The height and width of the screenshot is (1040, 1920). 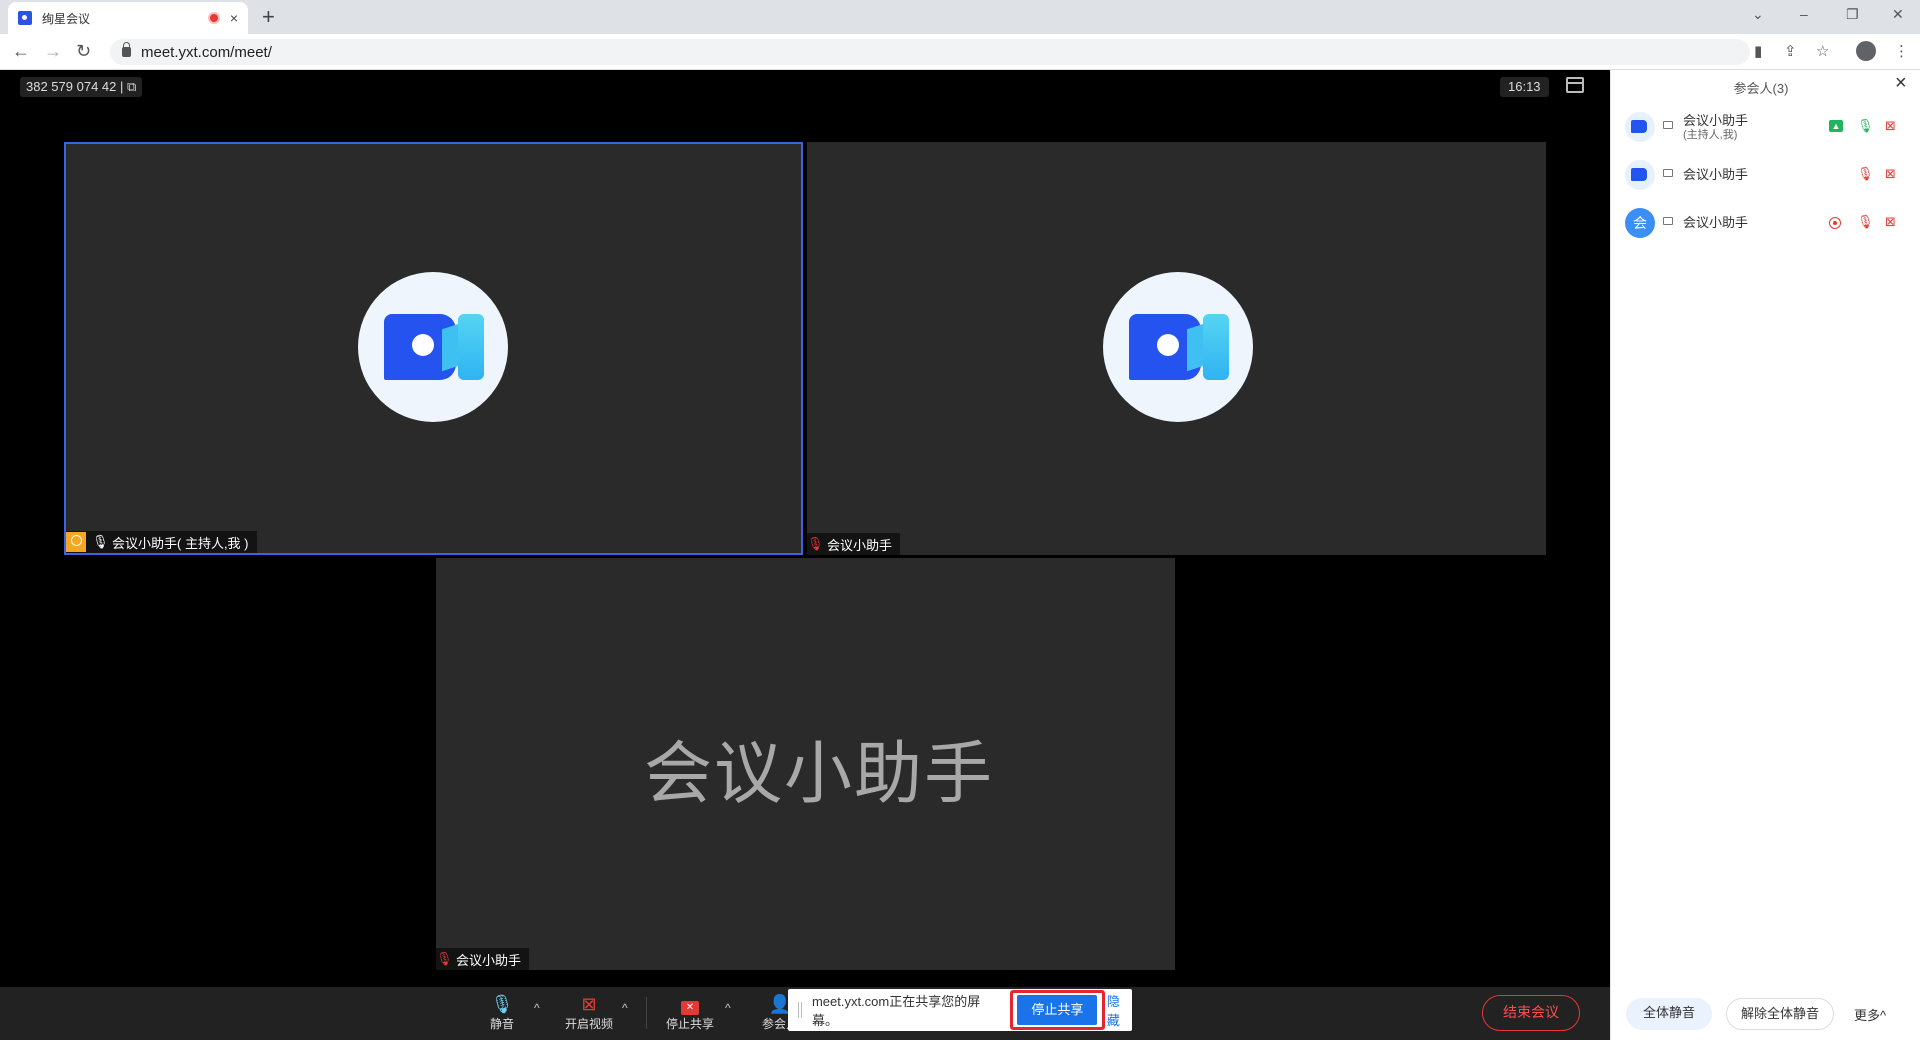 What do you see at coordinates (689, 1024) in the screenshot?
I see `stop-share-label: 停止共享` at bounding box center [689, 1024].